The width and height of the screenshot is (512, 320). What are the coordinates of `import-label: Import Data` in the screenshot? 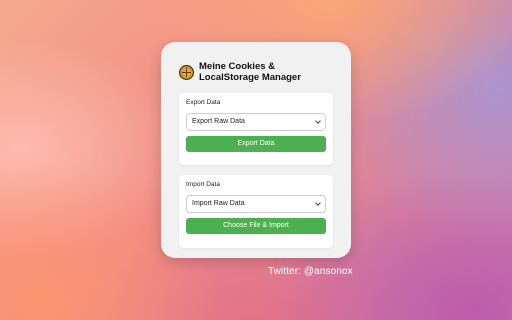 It's located at (203, 184).